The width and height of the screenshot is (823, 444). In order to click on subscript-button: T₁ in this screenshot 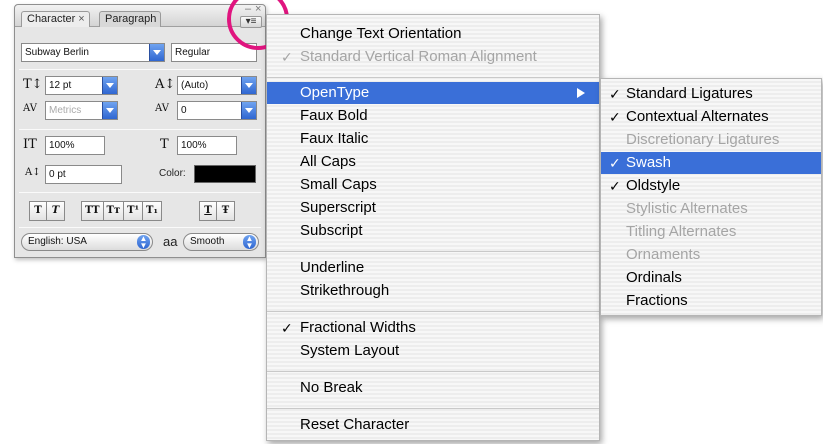, I will do `click(152, 211)`.